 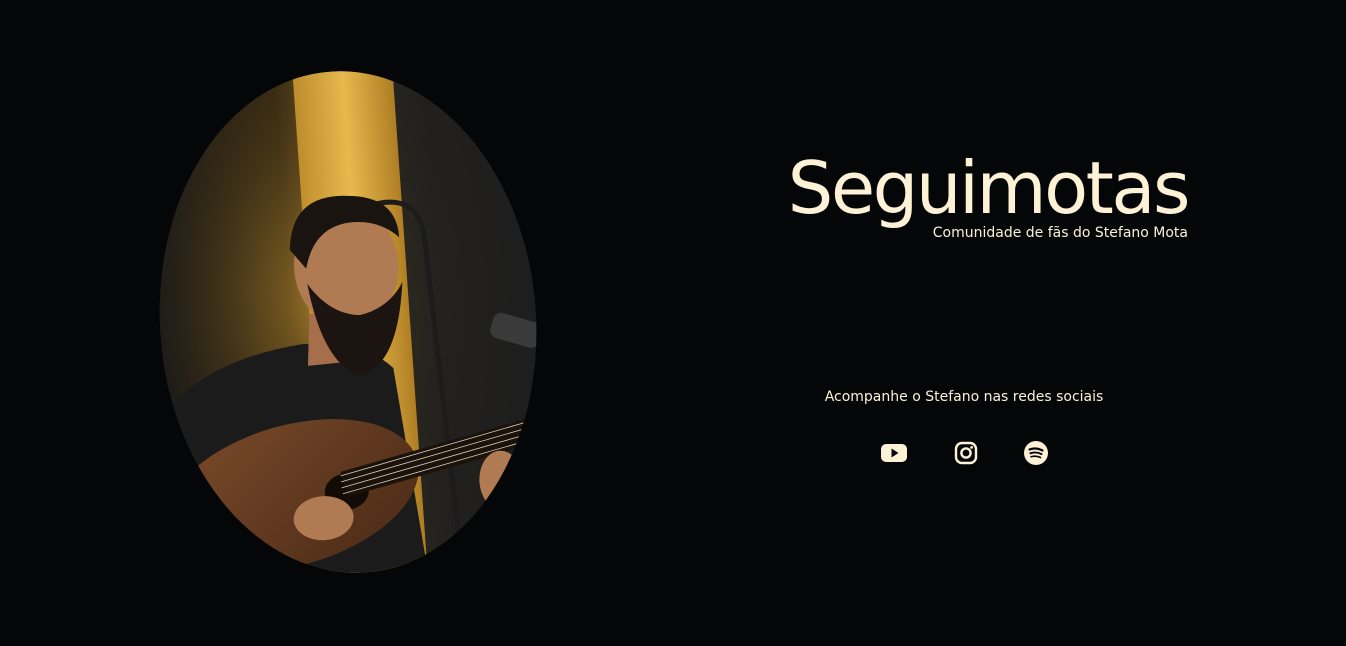 I want to click on instagram-link, so click(x=966, y=453).